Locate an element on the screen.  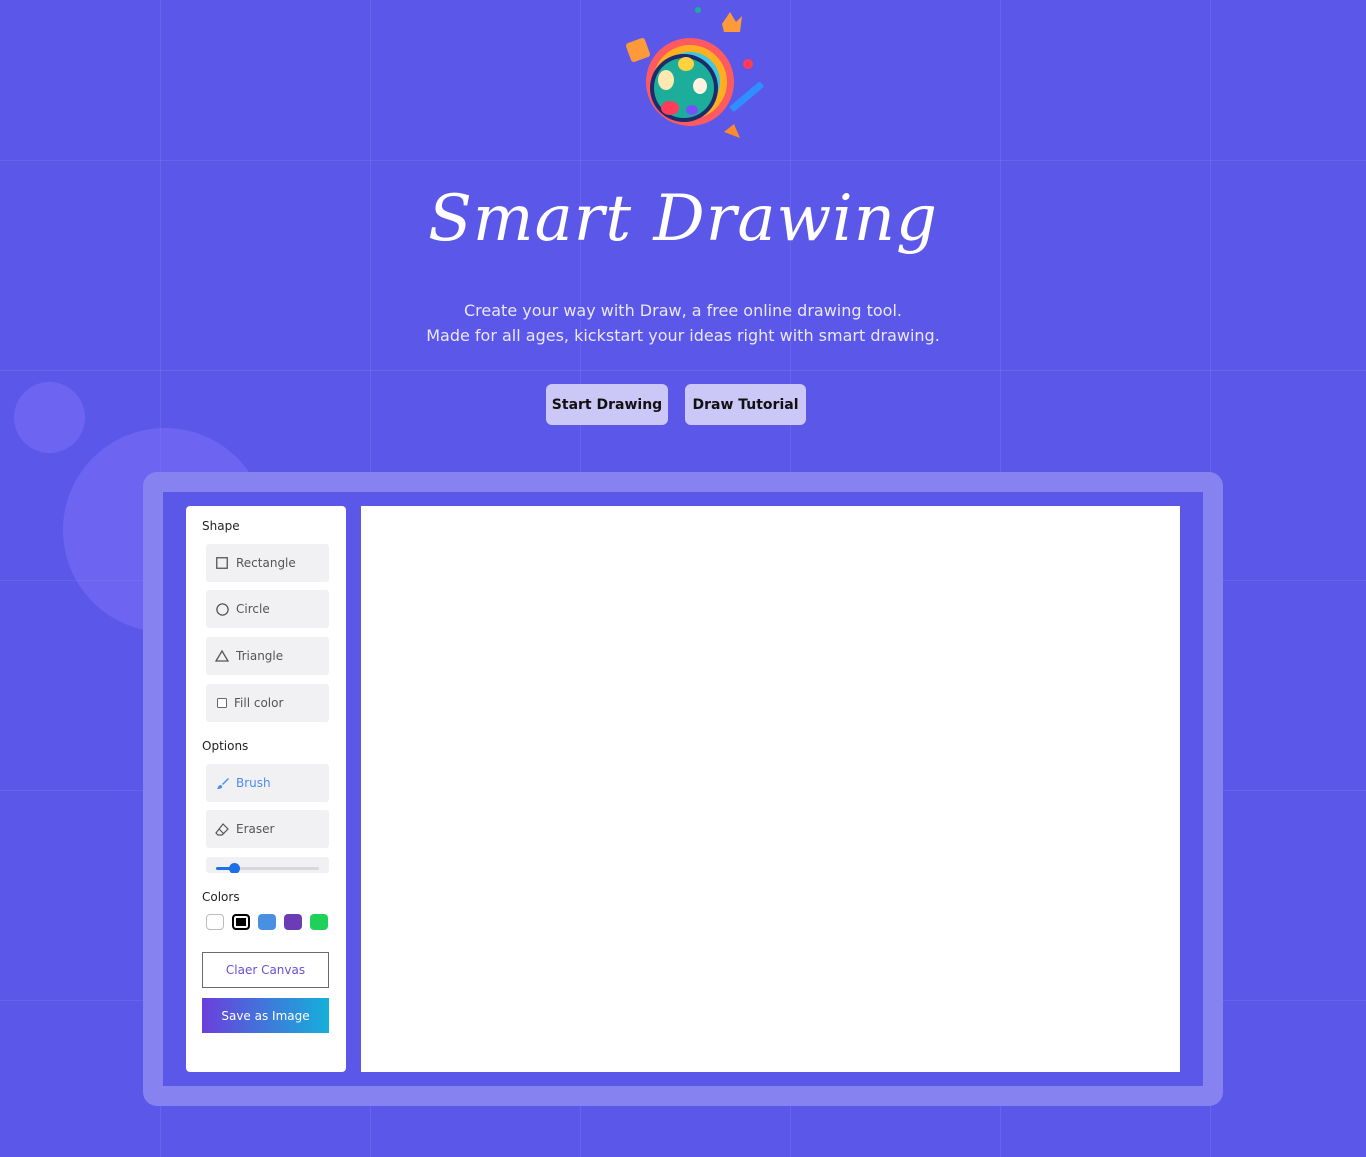
fill-color-toggle: Fill color is located at coordinates (267, 703).